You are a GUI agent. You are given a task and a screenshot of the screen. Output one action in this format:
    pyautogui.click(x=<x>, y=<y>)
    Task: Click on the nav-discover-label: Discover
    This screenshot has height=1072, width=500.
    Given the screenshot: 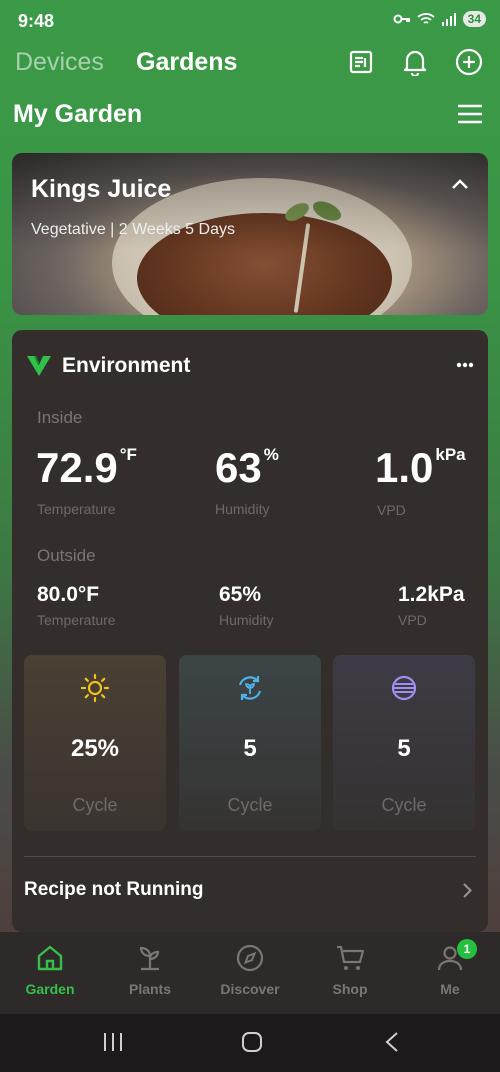 What is the action you would take?
    pyautogui.click(x=250, y=989)
    